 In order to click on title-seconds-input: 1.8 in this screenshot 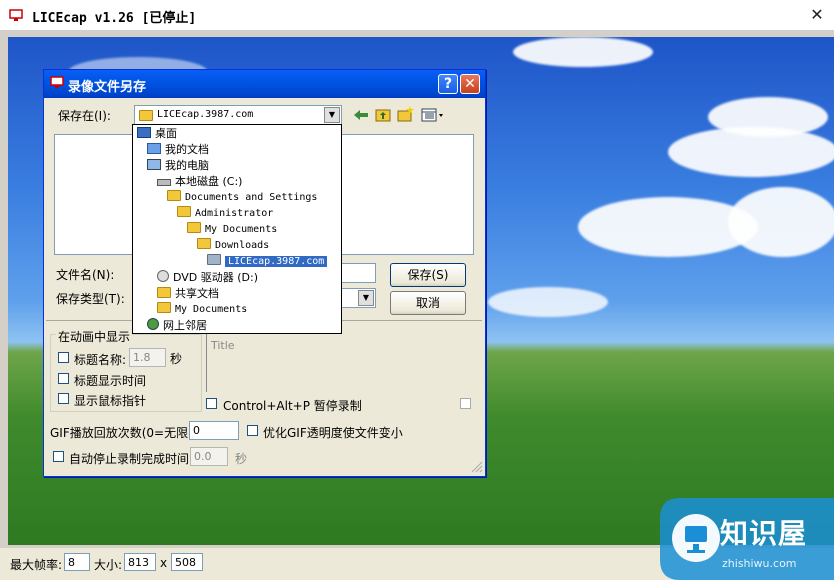, I will do `click(147, 357)`.